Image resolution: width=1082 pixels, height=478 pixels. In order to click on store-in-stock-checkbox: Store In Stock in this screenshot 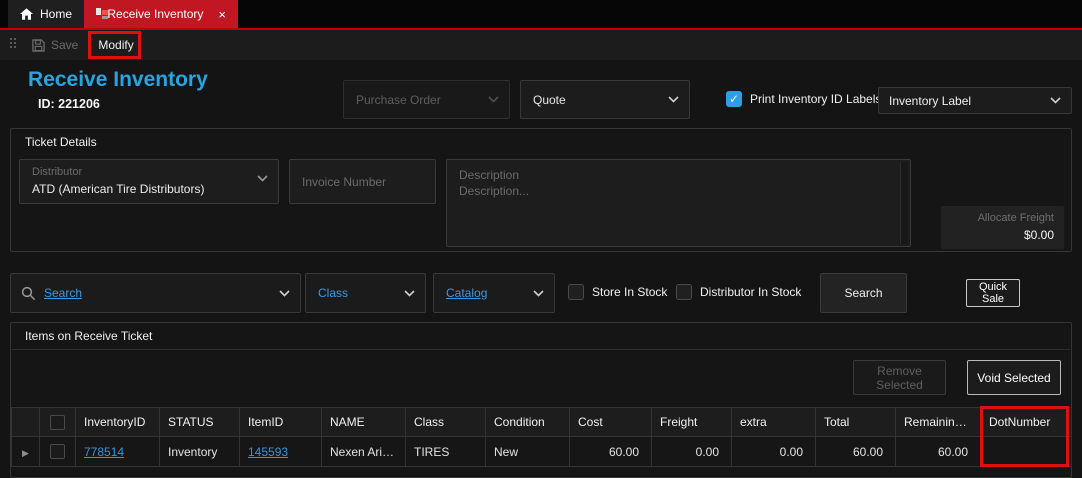, I will do `click(617, 292)`.